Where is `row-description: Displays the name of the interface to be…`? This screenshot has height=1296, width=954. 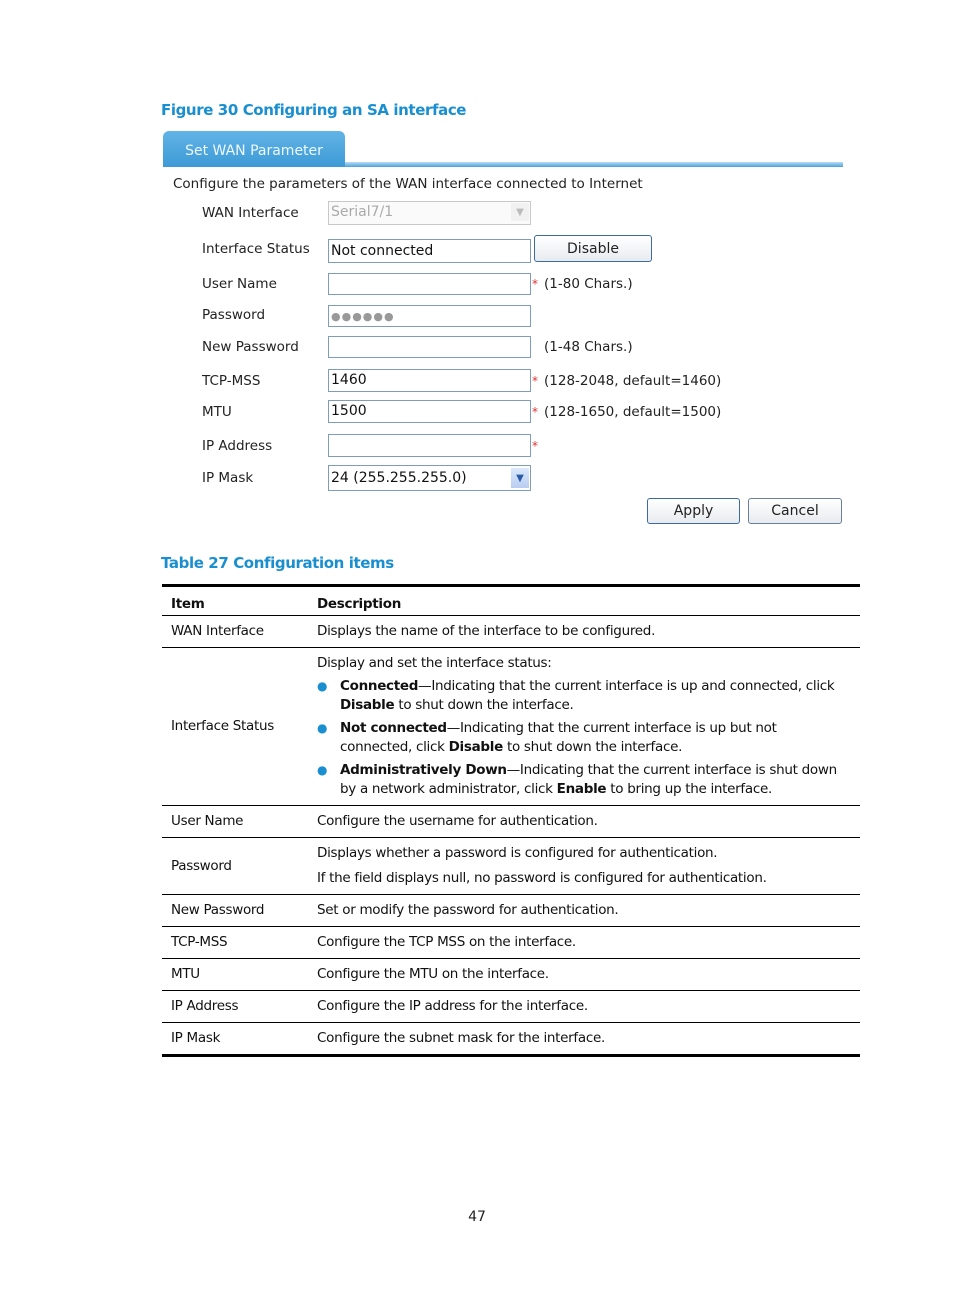
row-description: Displays the name of the interface to be… is located at coordinates (584, 631).